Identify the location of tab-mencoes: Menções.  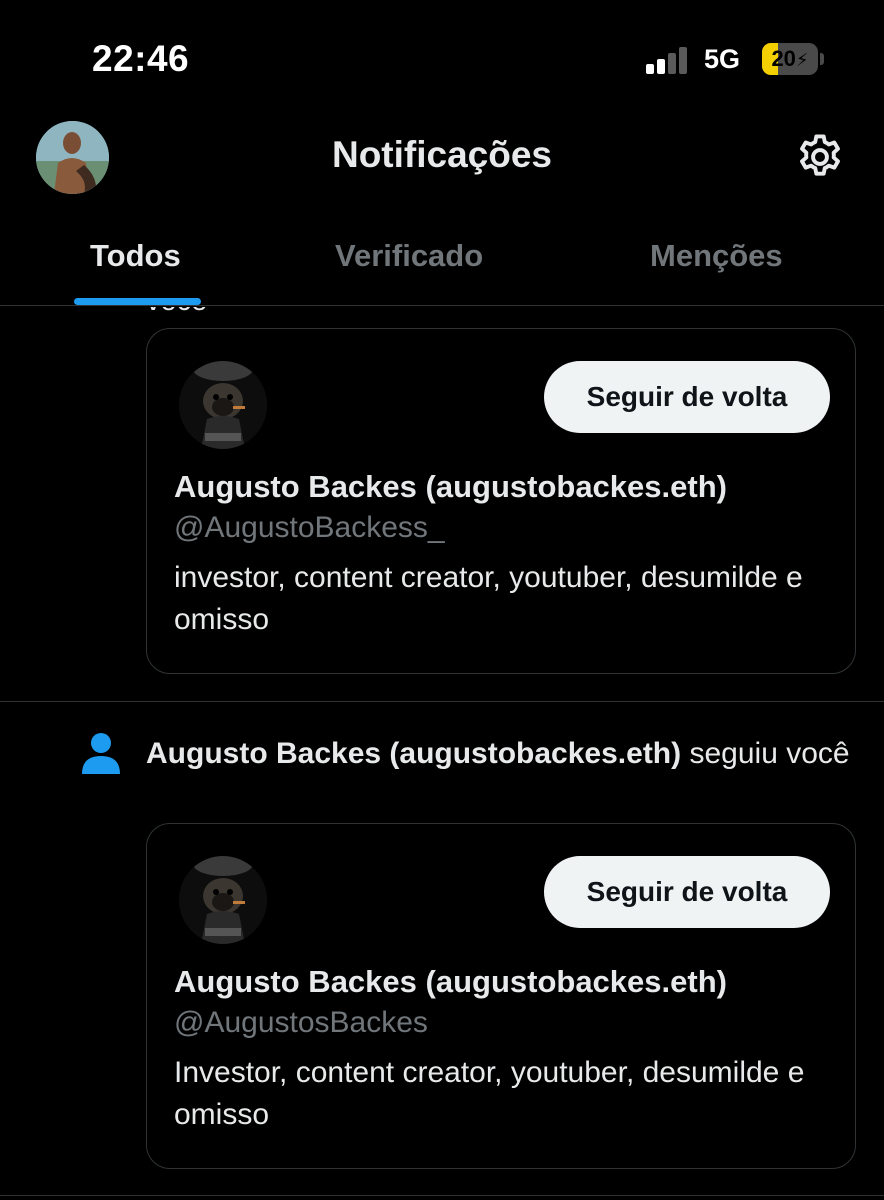
(716, 256).